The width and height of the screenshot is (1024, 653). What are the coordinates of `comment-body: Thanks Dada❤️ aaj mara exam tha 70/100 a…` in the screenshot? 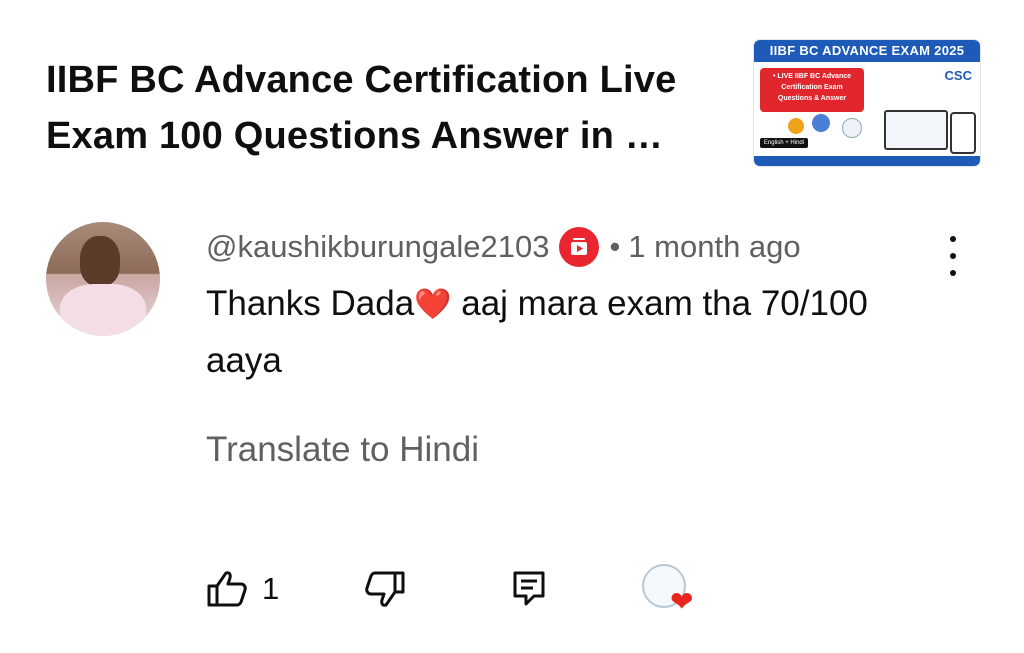 It's located at (556, 332).